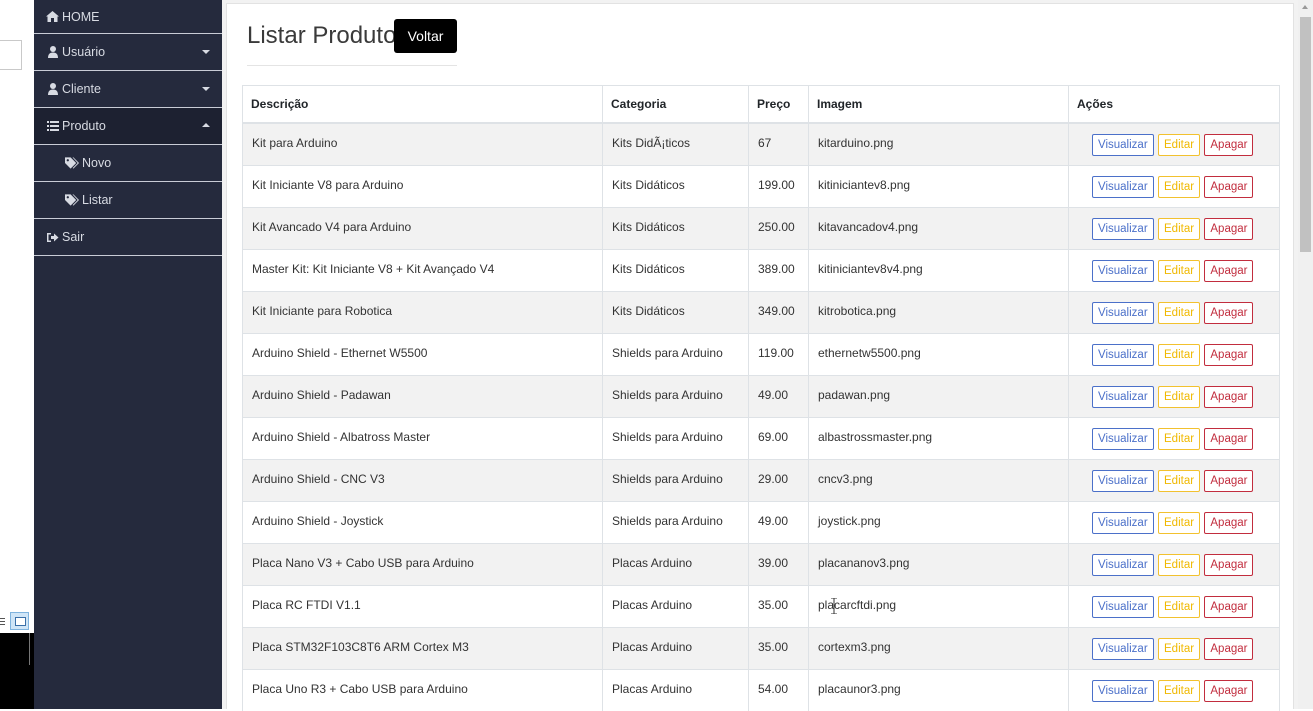  Describe the element at coordinates (128, 163) in the screenshot. I see `sidebar-subitem-novo: Novo` at that location.